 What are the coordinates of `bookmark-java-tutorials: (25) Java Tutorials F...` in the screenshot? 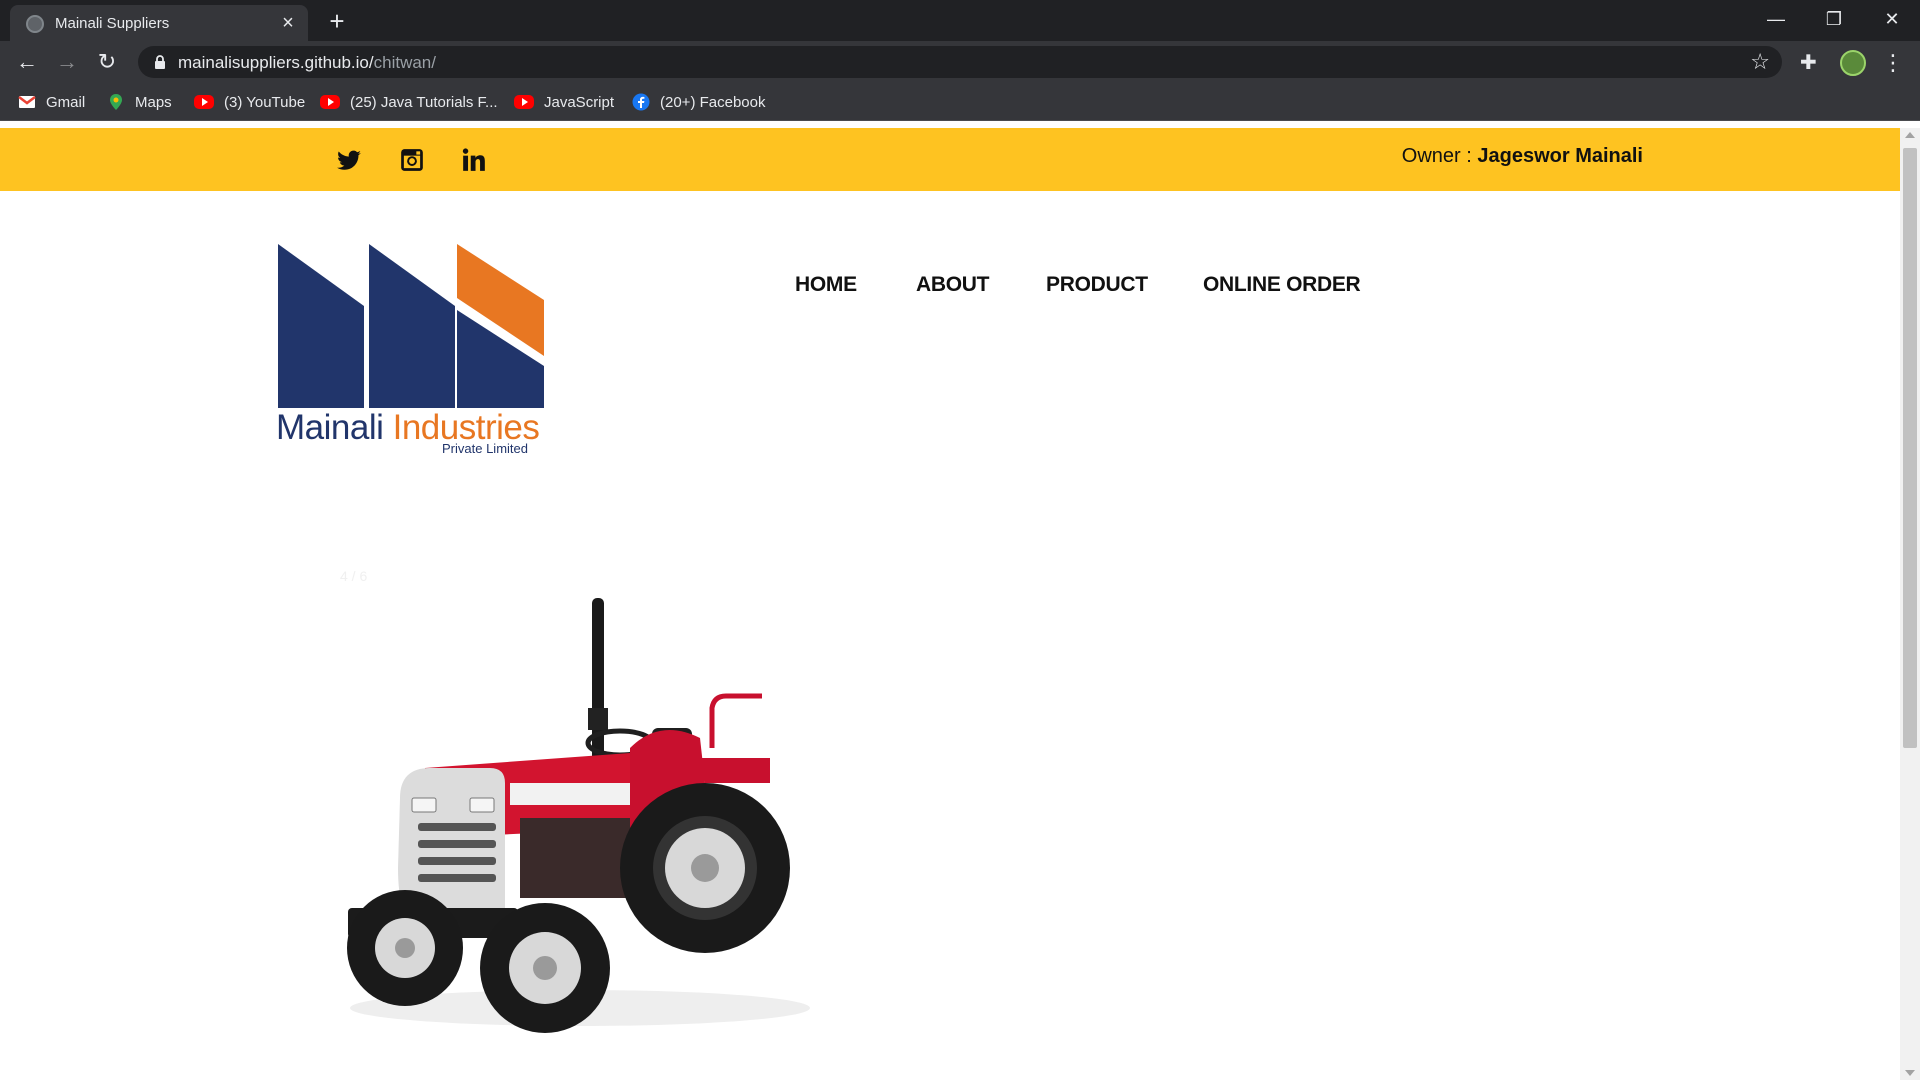 It's located at (409, 102).